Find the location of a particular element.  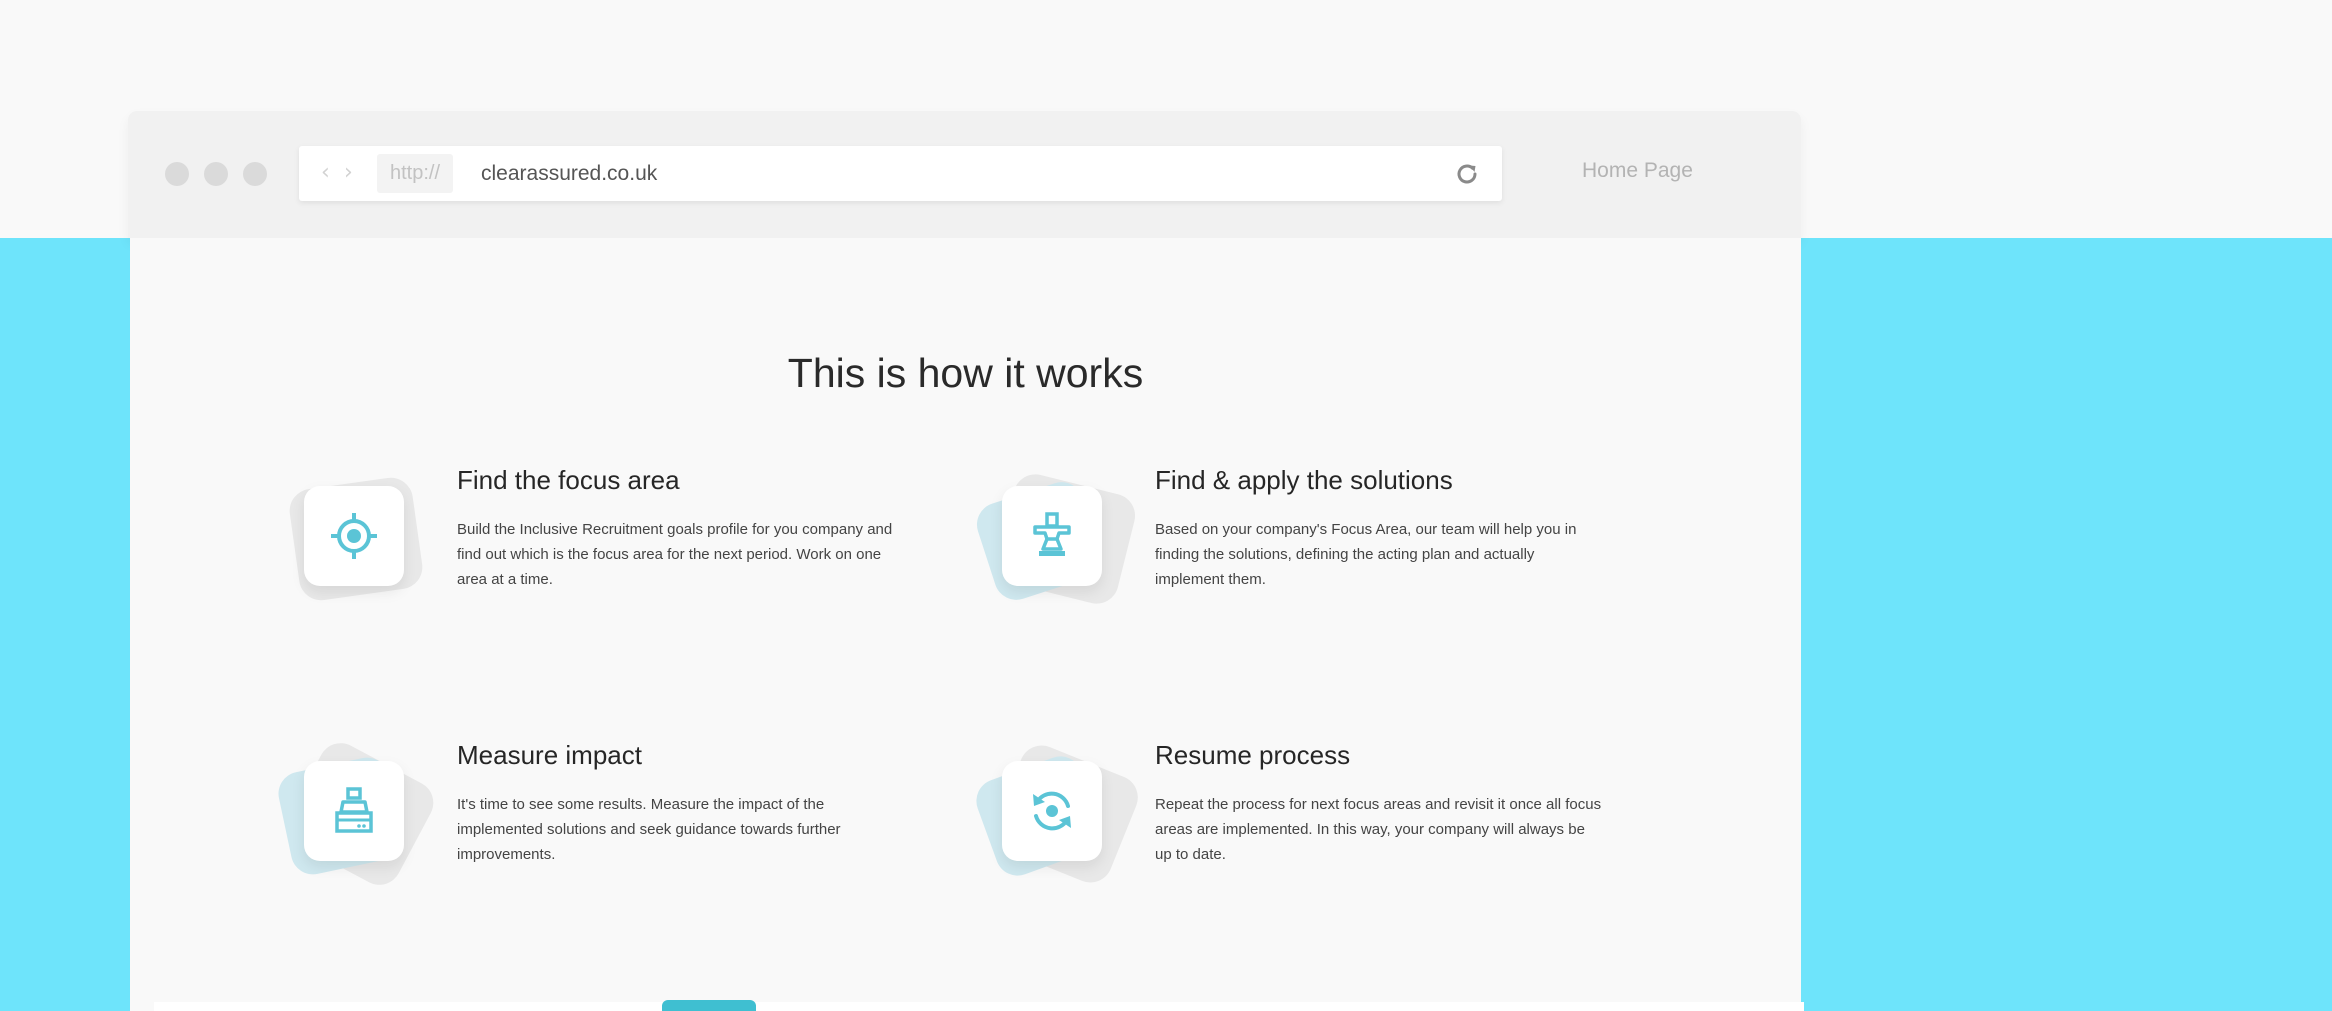

anvil-icon is located at coordinates (1052, 534).